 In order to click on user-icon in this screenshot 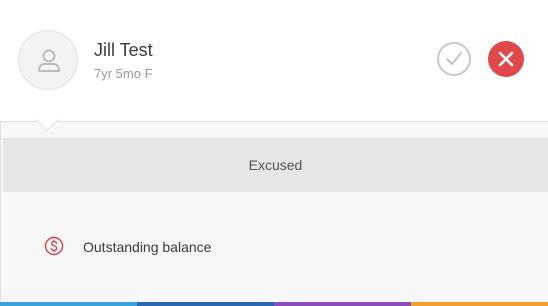, I will do `click(49, 60)`.